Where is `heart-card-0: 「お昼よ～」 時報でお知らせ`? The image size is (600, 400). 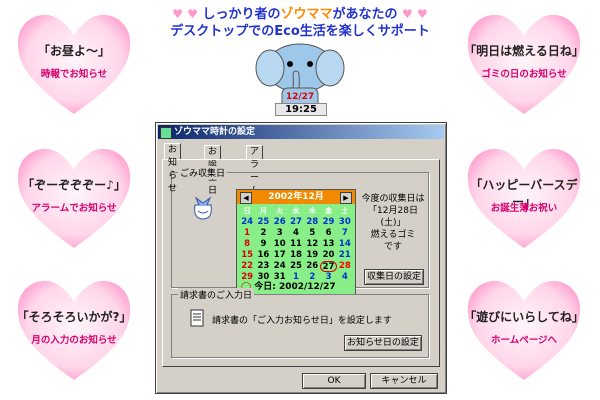
heart-card-0: 「お昼よ～」 時報でお知らせ is located at coordinates (74, 62).